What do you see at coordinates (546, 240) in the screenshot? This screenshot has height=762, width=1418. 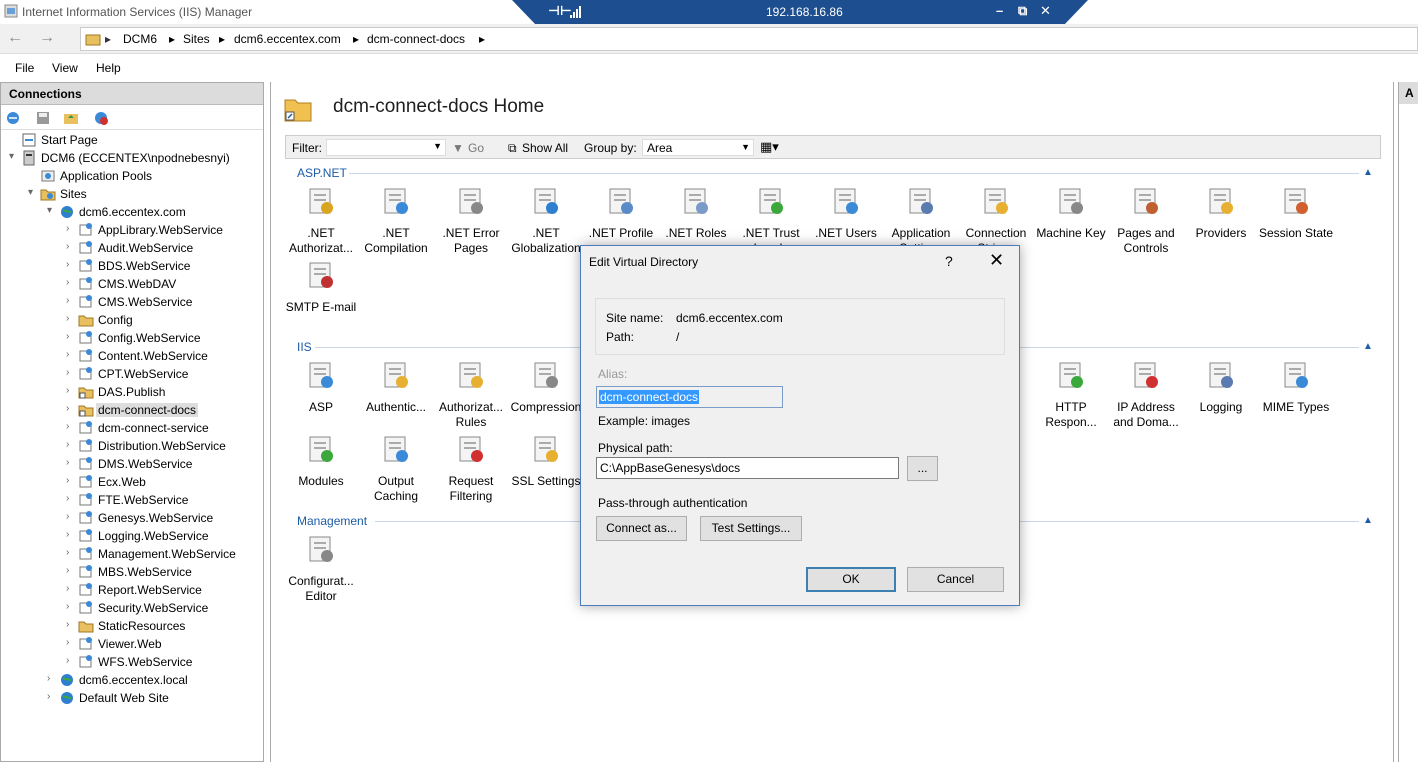 I see `feature-tile-label: .NET Globalization` at bounding box center [546, 240].